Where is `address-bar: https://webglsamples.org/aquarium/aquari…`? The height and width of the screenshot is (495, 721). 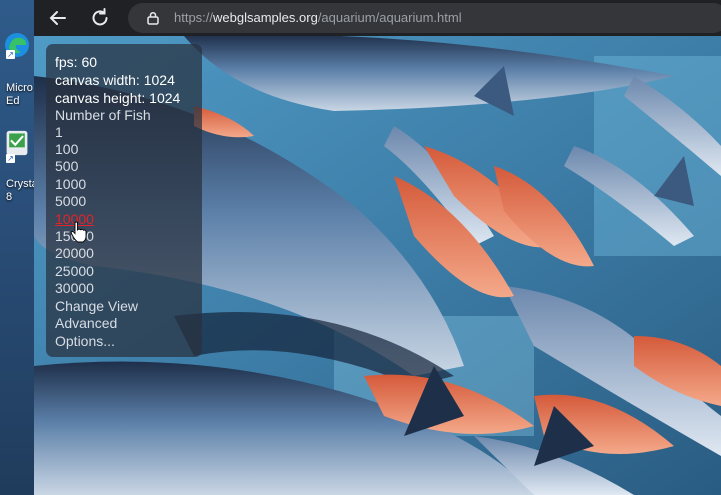
address-bar: https://webglsamples.org/aquarium/aquari… is located at coordinates (424, 18).